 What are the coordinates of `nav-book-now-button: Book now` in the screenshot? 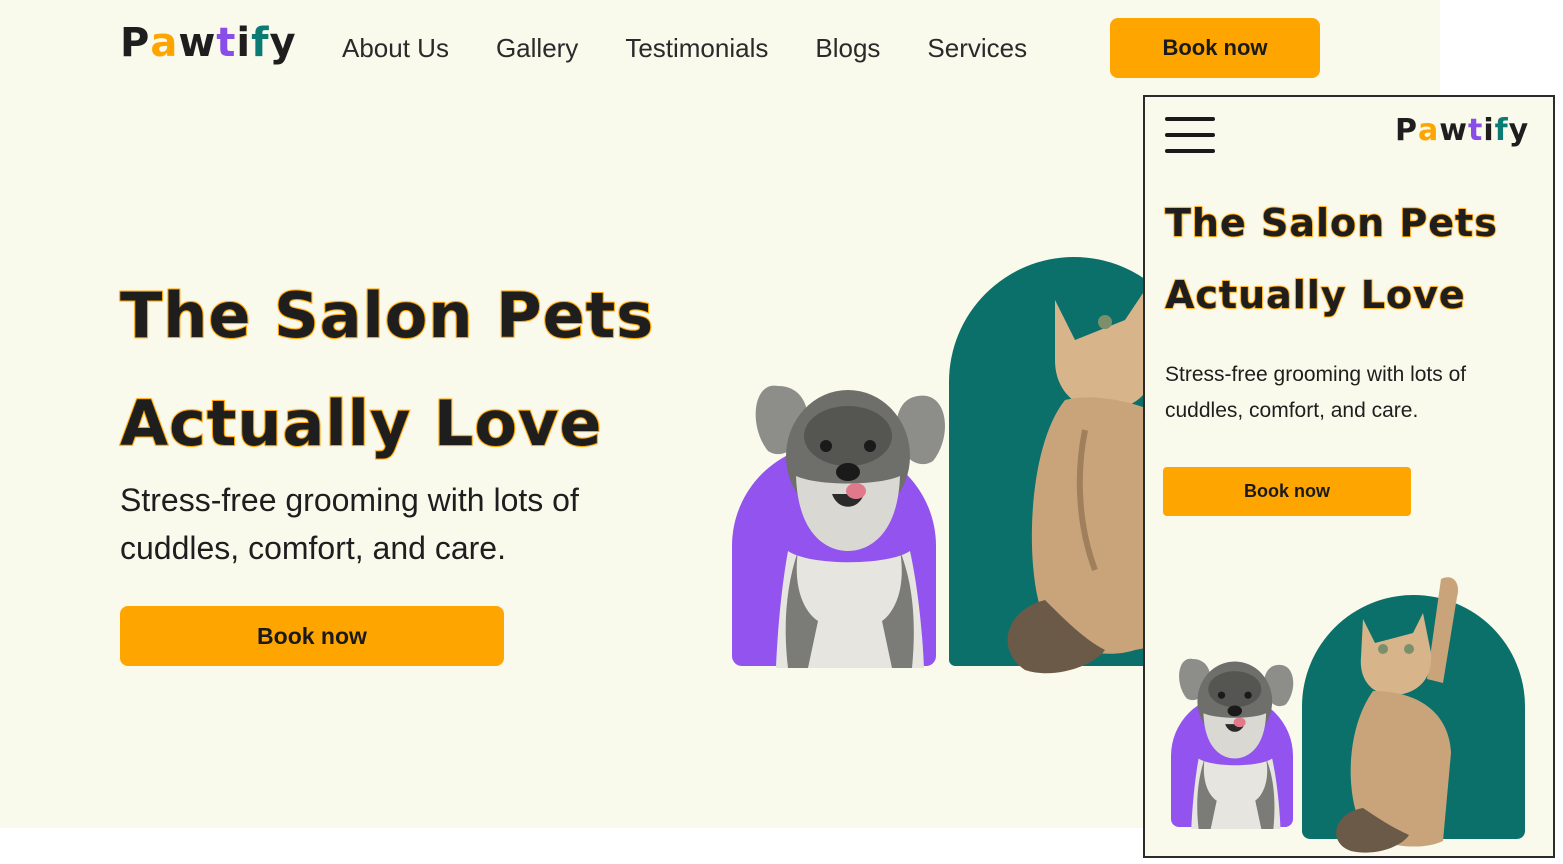 It's located at (1215, 48).